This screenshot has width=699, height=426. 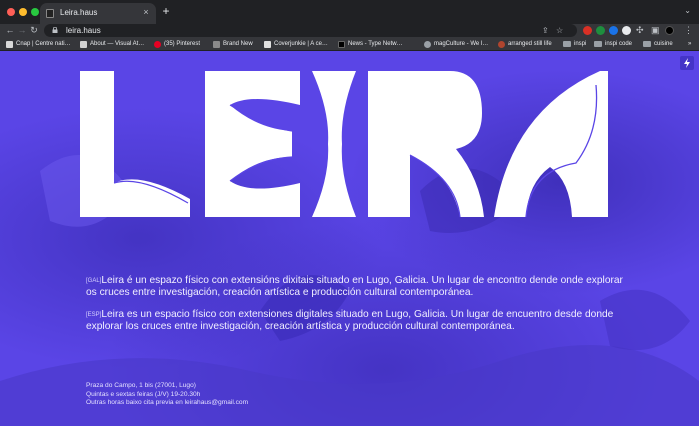 I want to click on lock-icon, so click(x=55, y=30).